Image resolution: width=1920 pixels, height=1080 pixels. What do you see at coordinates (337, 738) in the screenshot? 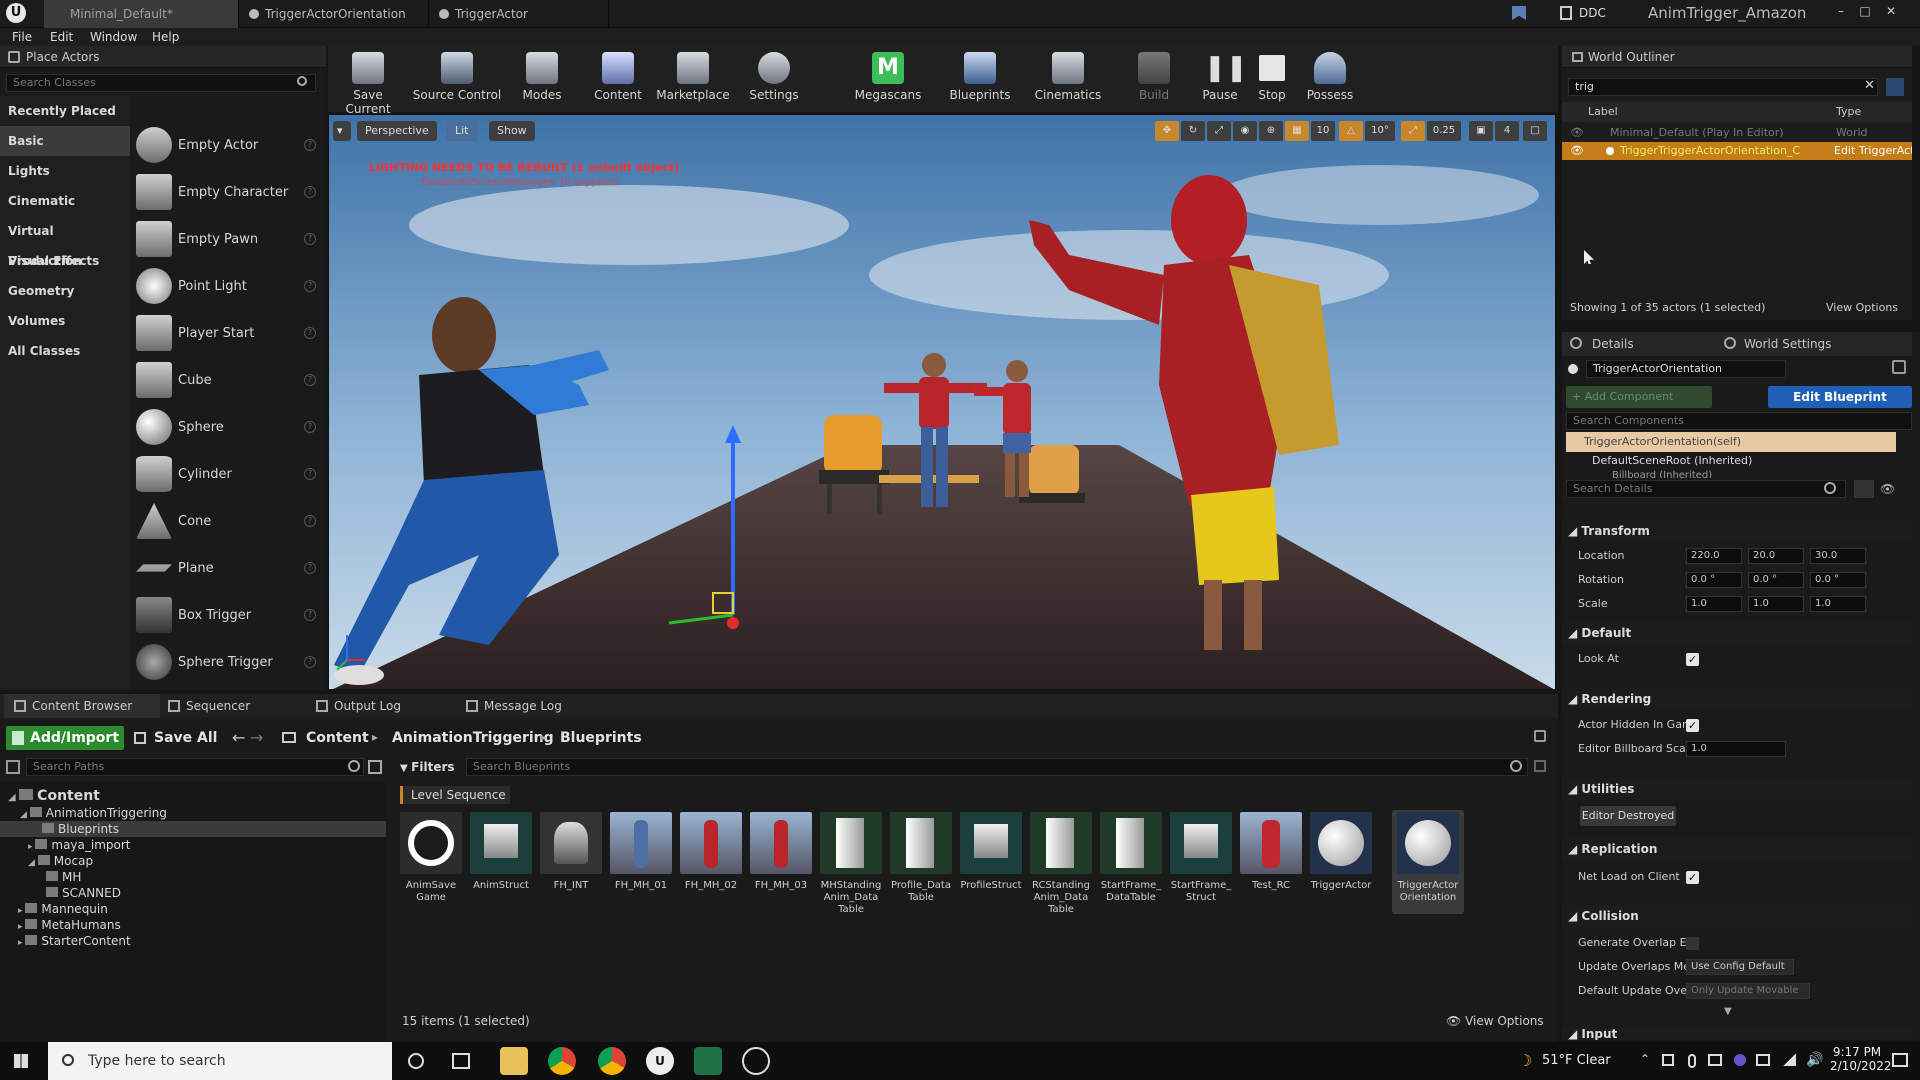
I see `breadcrumb-content: Content` at bounding box center [337, 738].